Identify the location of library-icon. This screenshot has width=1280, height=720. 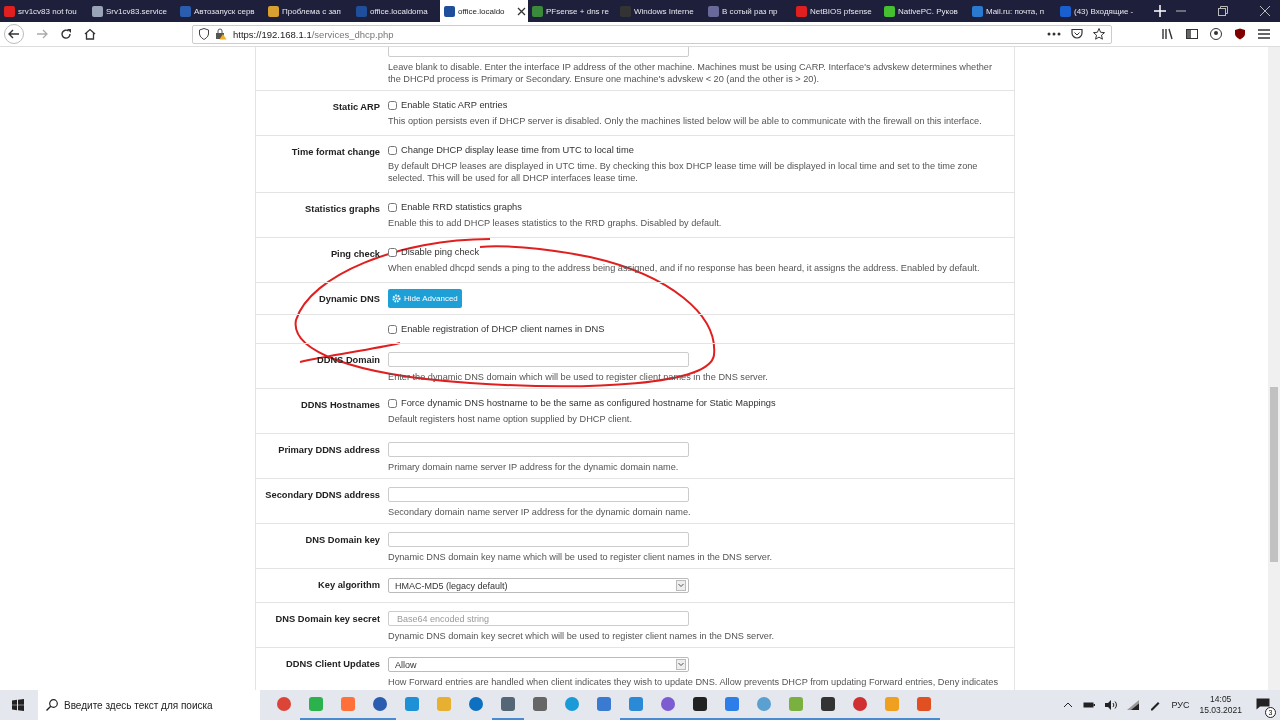
(1168, 34).